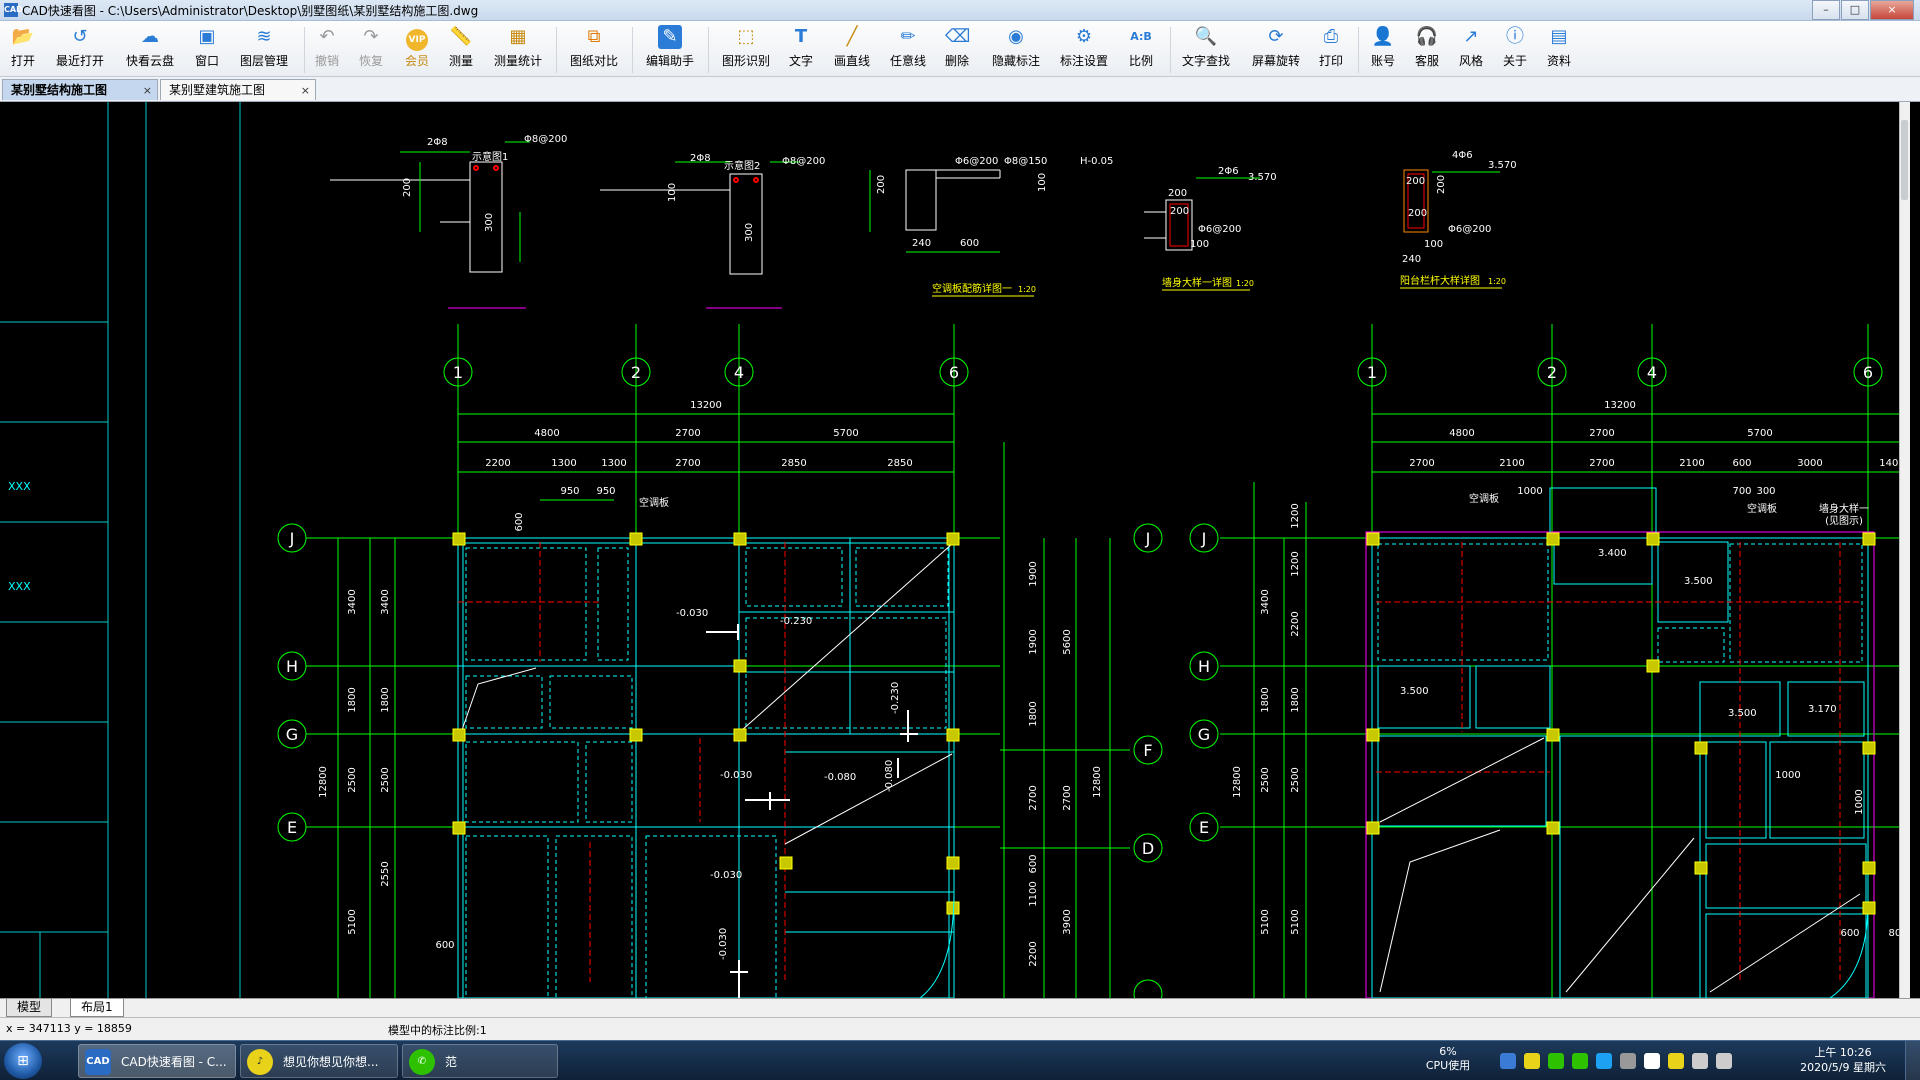 The image size is (1920, 1080). Describe the element at coordinates (1849, 949) in the screenshot. I see `curved-wall` at that location.